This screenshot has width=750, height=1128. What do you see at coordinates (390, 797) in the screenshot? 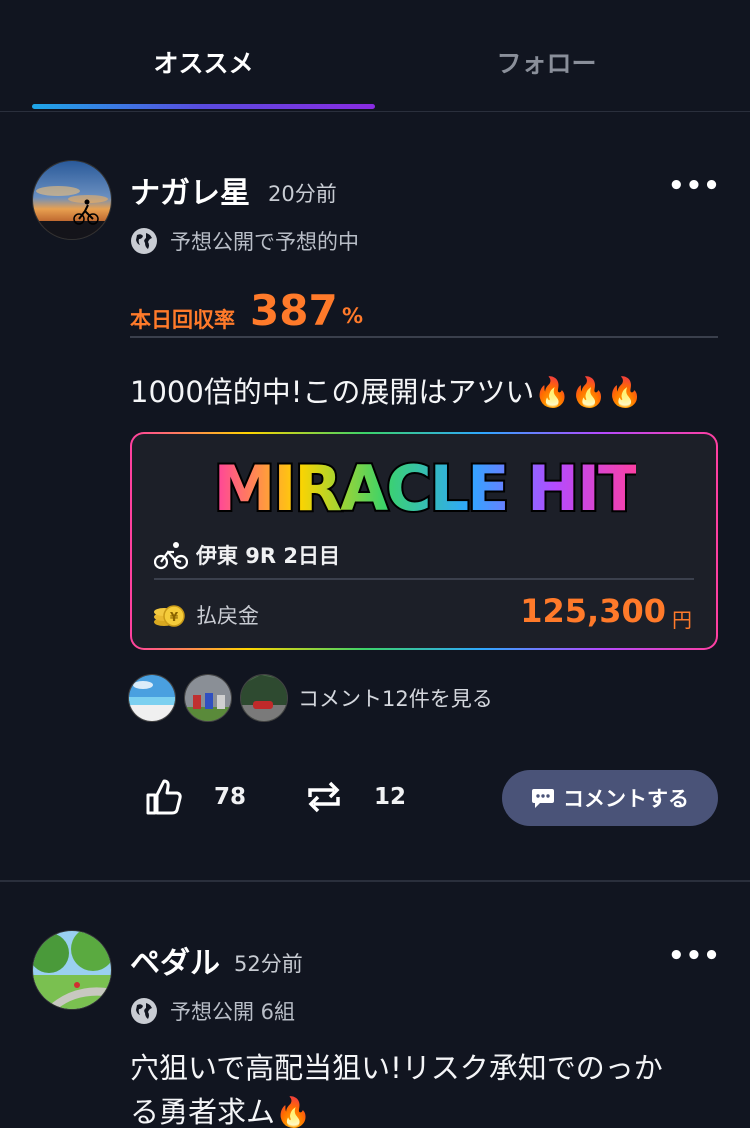
I see `repost-count: 12` at bounding box center [390, 797].